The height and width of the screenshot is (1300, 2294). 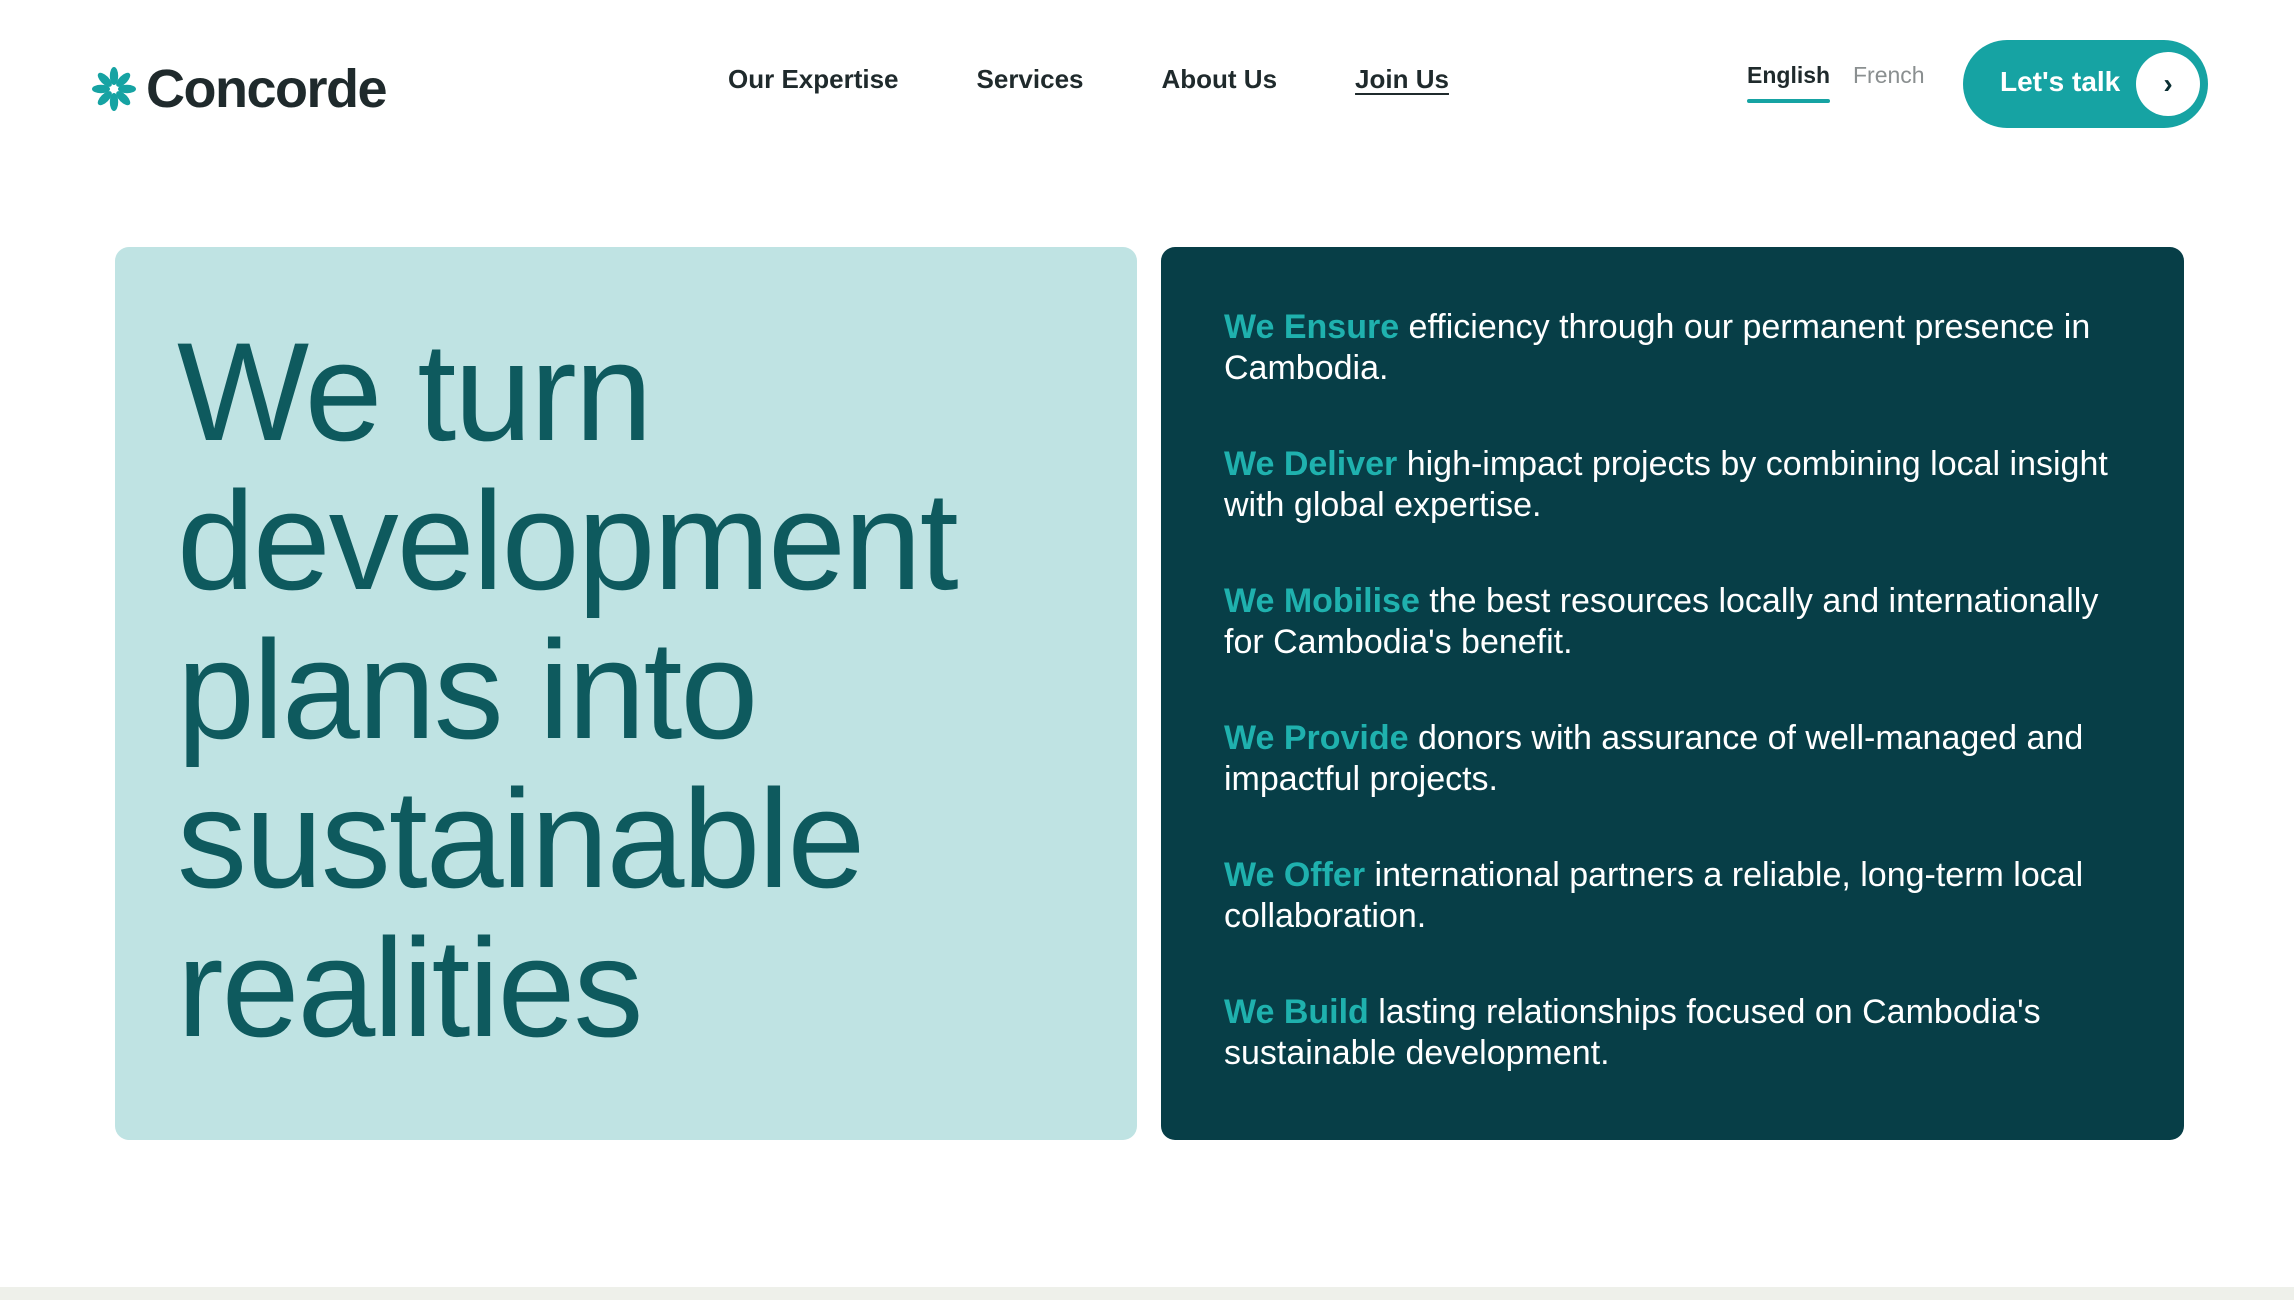 What do you see at coordinates (1312, 327) in the screenshot?
I see `statement-keyword: We Ensure` at bounding box center [1312, 327].